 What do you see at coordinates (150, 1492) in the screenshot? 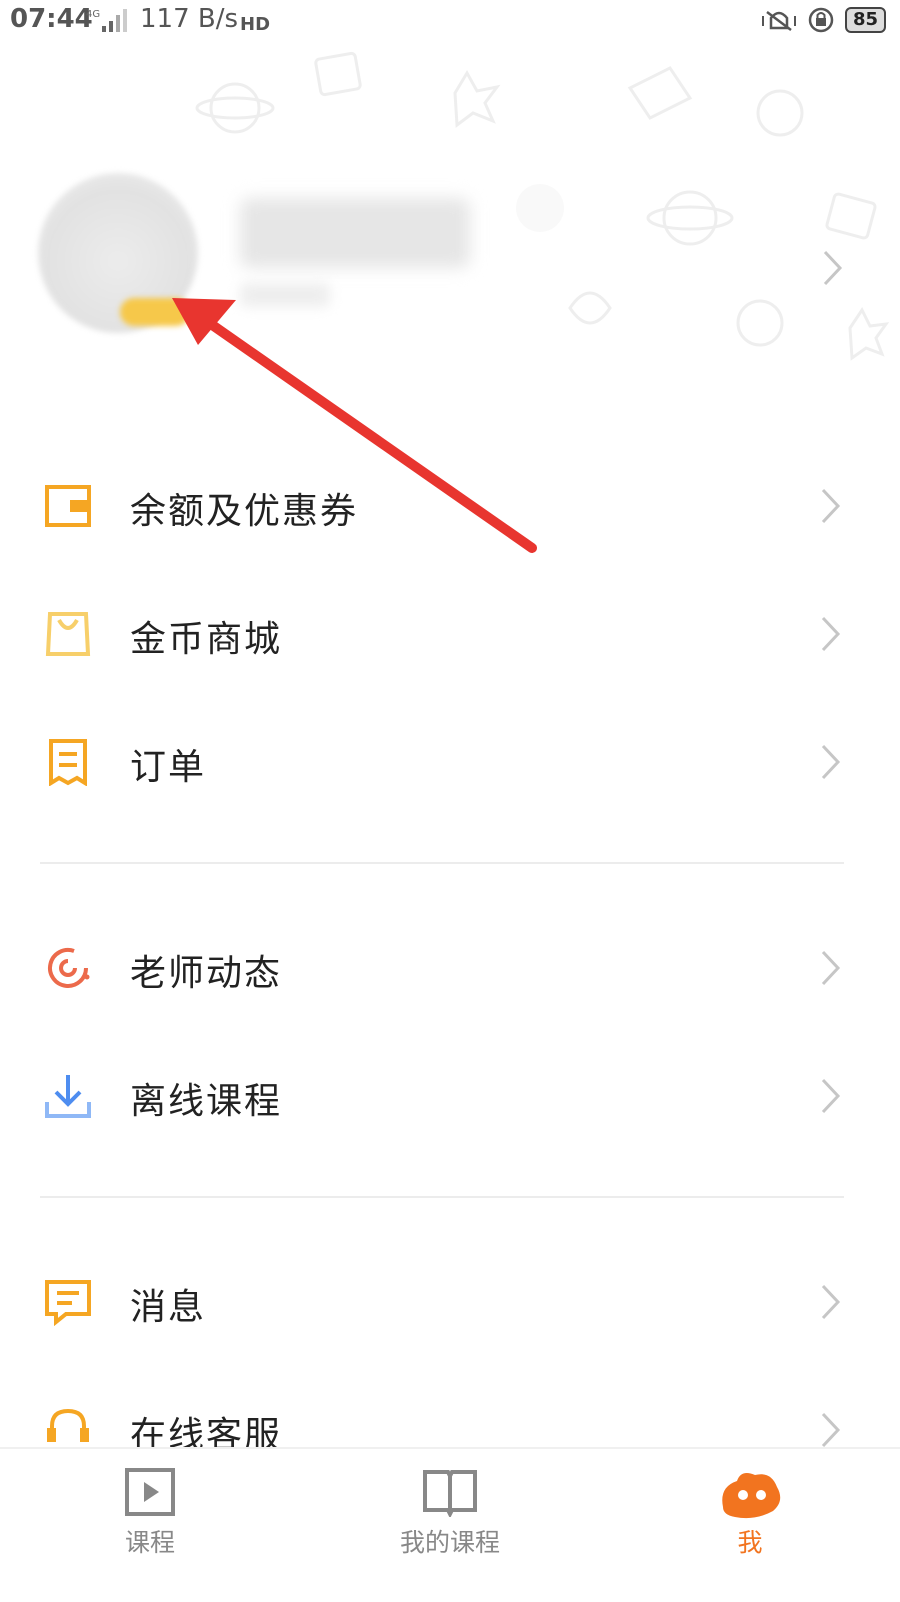
I see `play-icon` at bounding box center [150, 1492].